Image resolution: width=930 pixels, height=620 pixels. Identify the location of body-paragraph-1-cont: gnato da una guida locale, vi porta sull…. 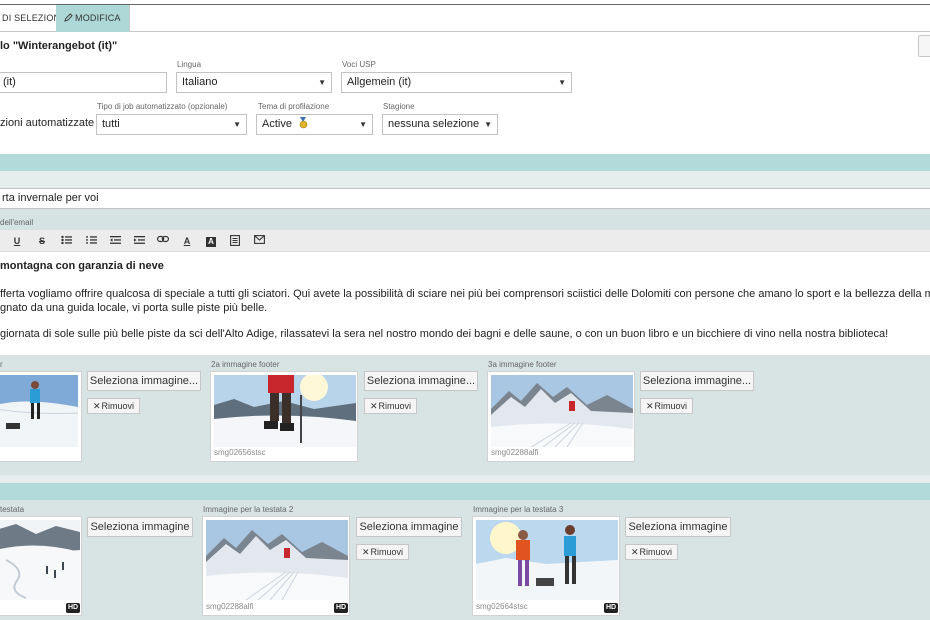
(134, 308).